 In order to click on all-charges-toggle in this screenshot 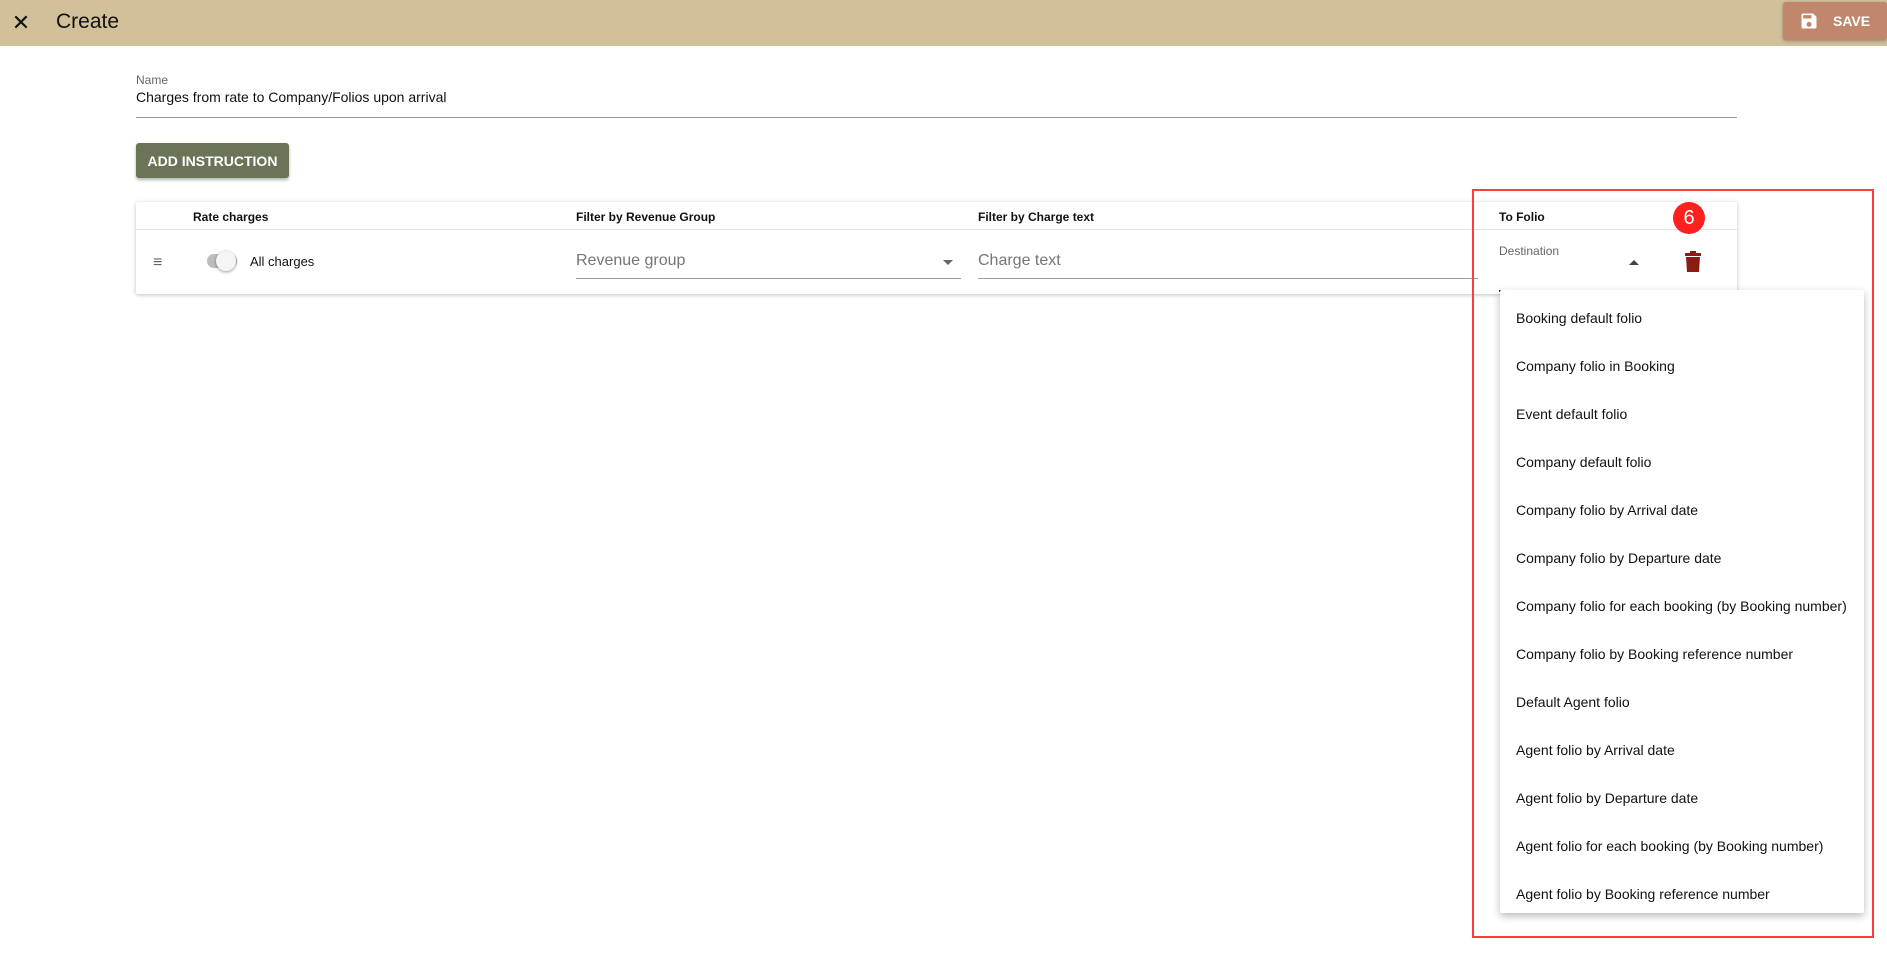, I will do `click(222, 261)`.